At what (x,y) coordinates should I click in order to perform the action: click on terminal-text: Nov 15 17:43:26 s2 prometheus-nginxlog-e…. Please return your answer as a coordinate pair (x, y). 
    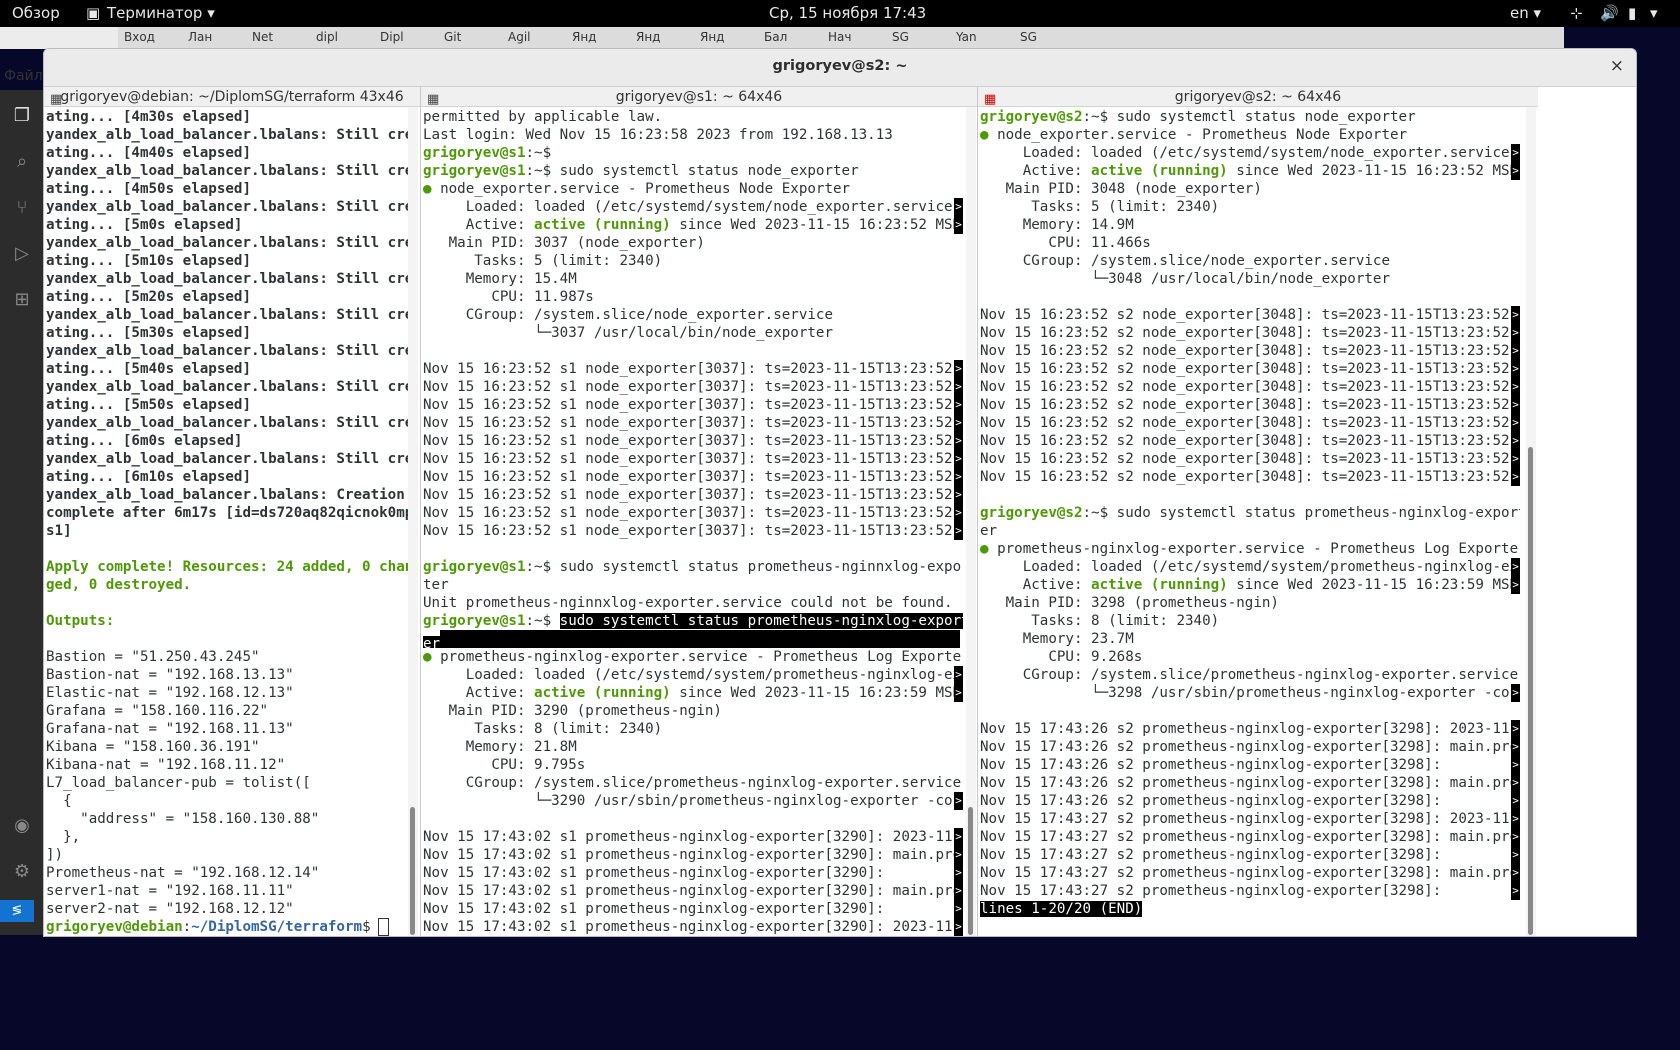
    Looking at the image, I should click on (1249, 747).